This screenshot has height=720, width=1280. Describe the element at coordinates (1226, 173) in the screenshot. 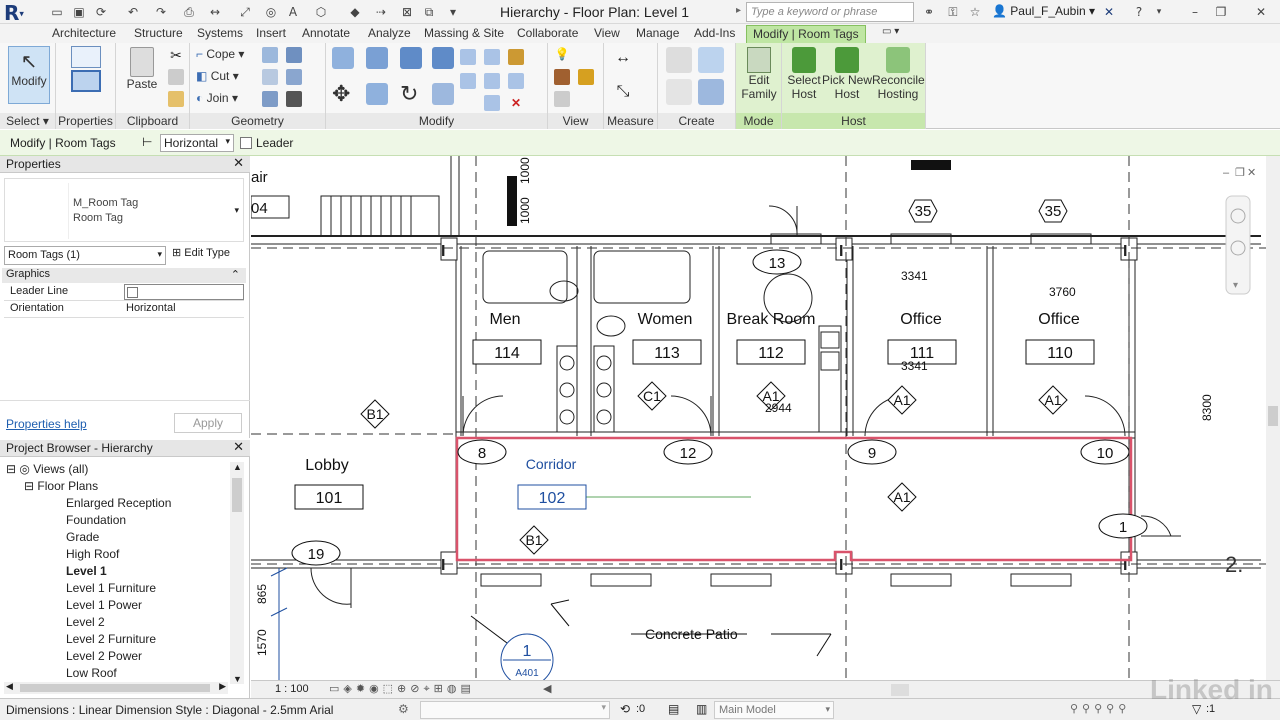

I see `view-minimize-icon: –` at that location.